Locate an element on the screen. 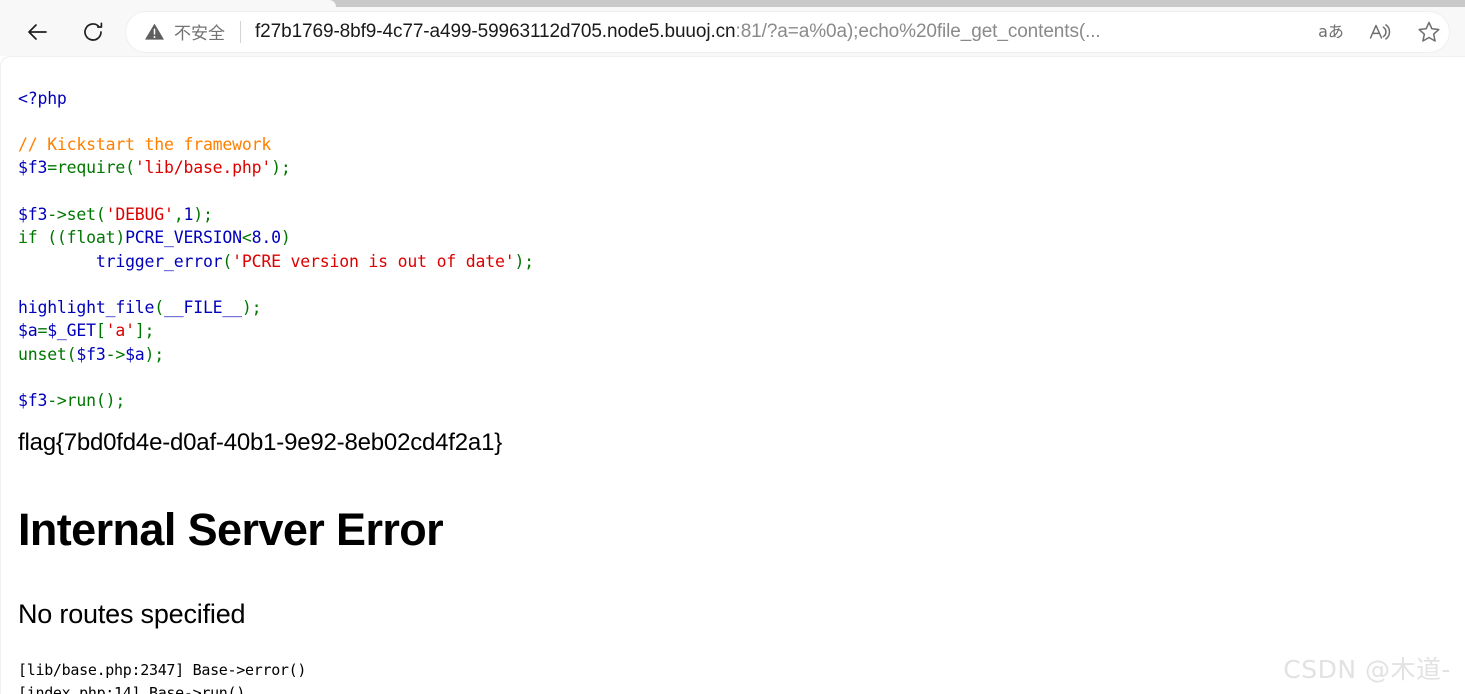 Image resolution: width=1465 pixels, height=694 pixels. omnibox-divider is located at coordinates (240, 31).